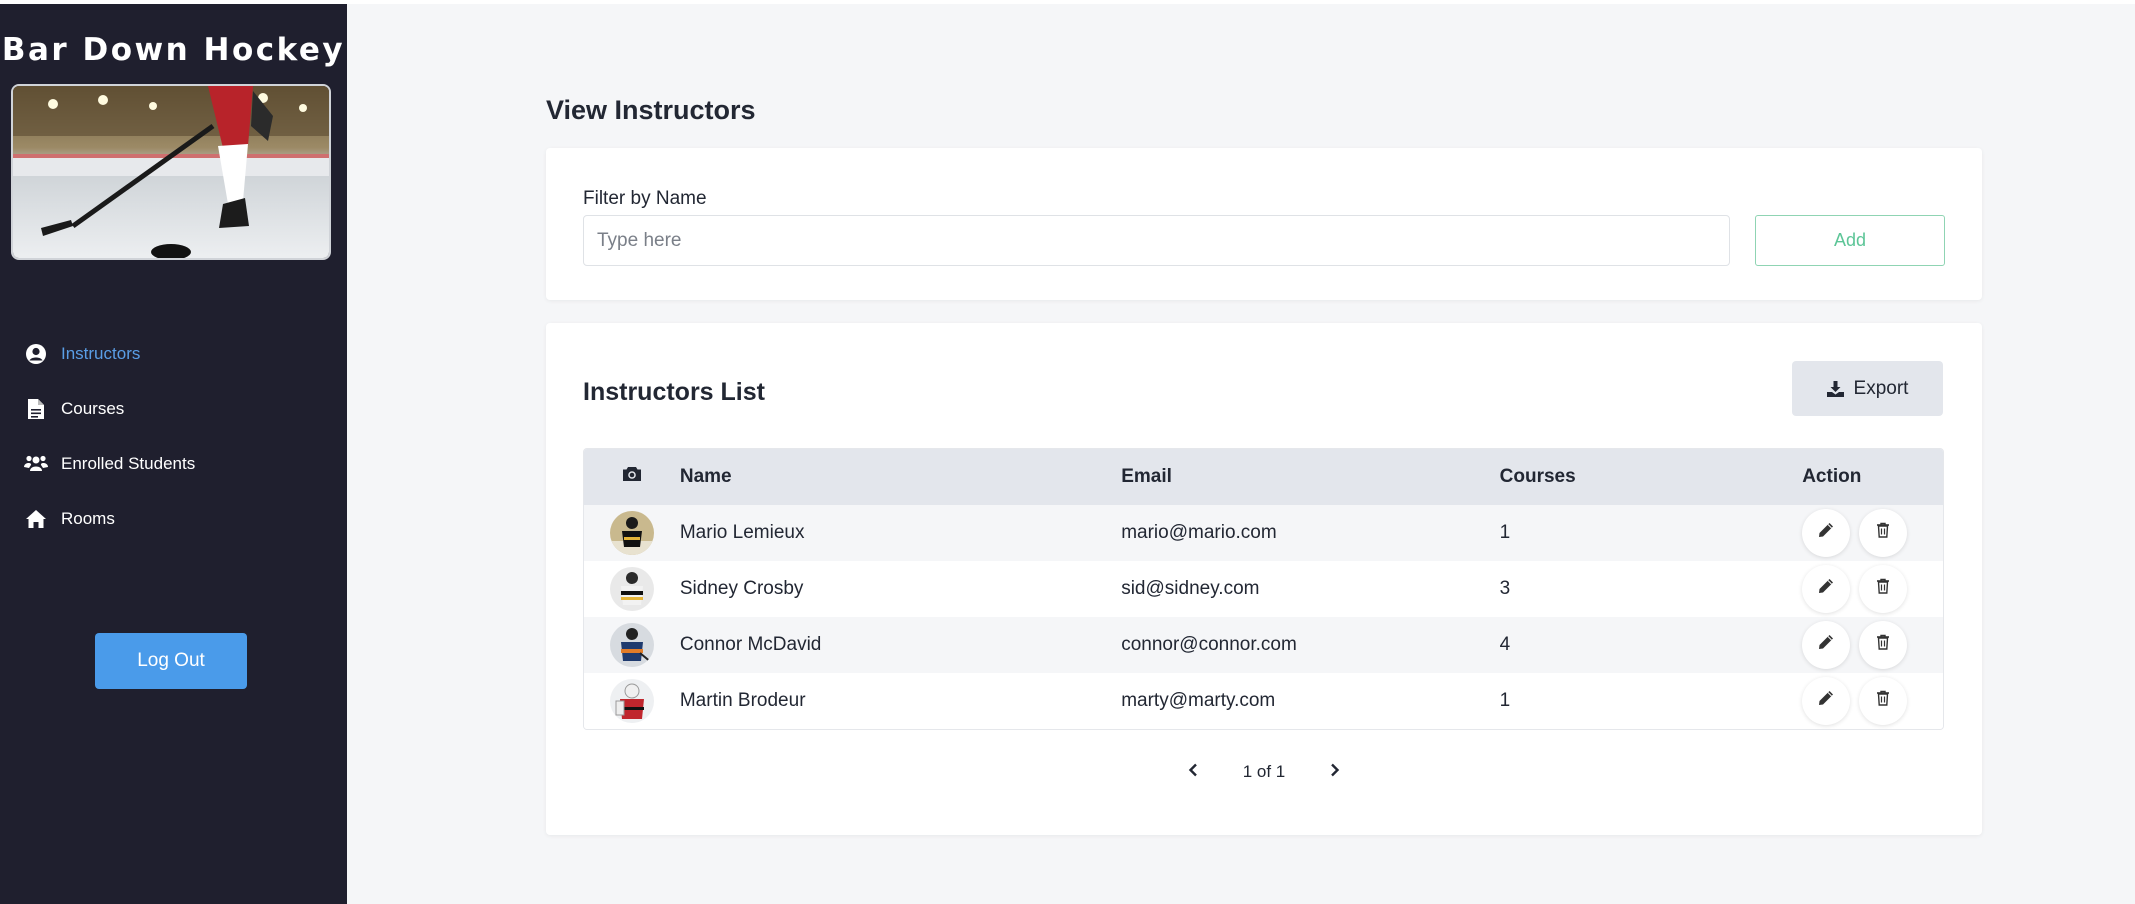 The width and height of the screenshot is (2135, 904). Describe the element at coordinates (36, 519) in the screenshot. I see `home-icon` at that location.